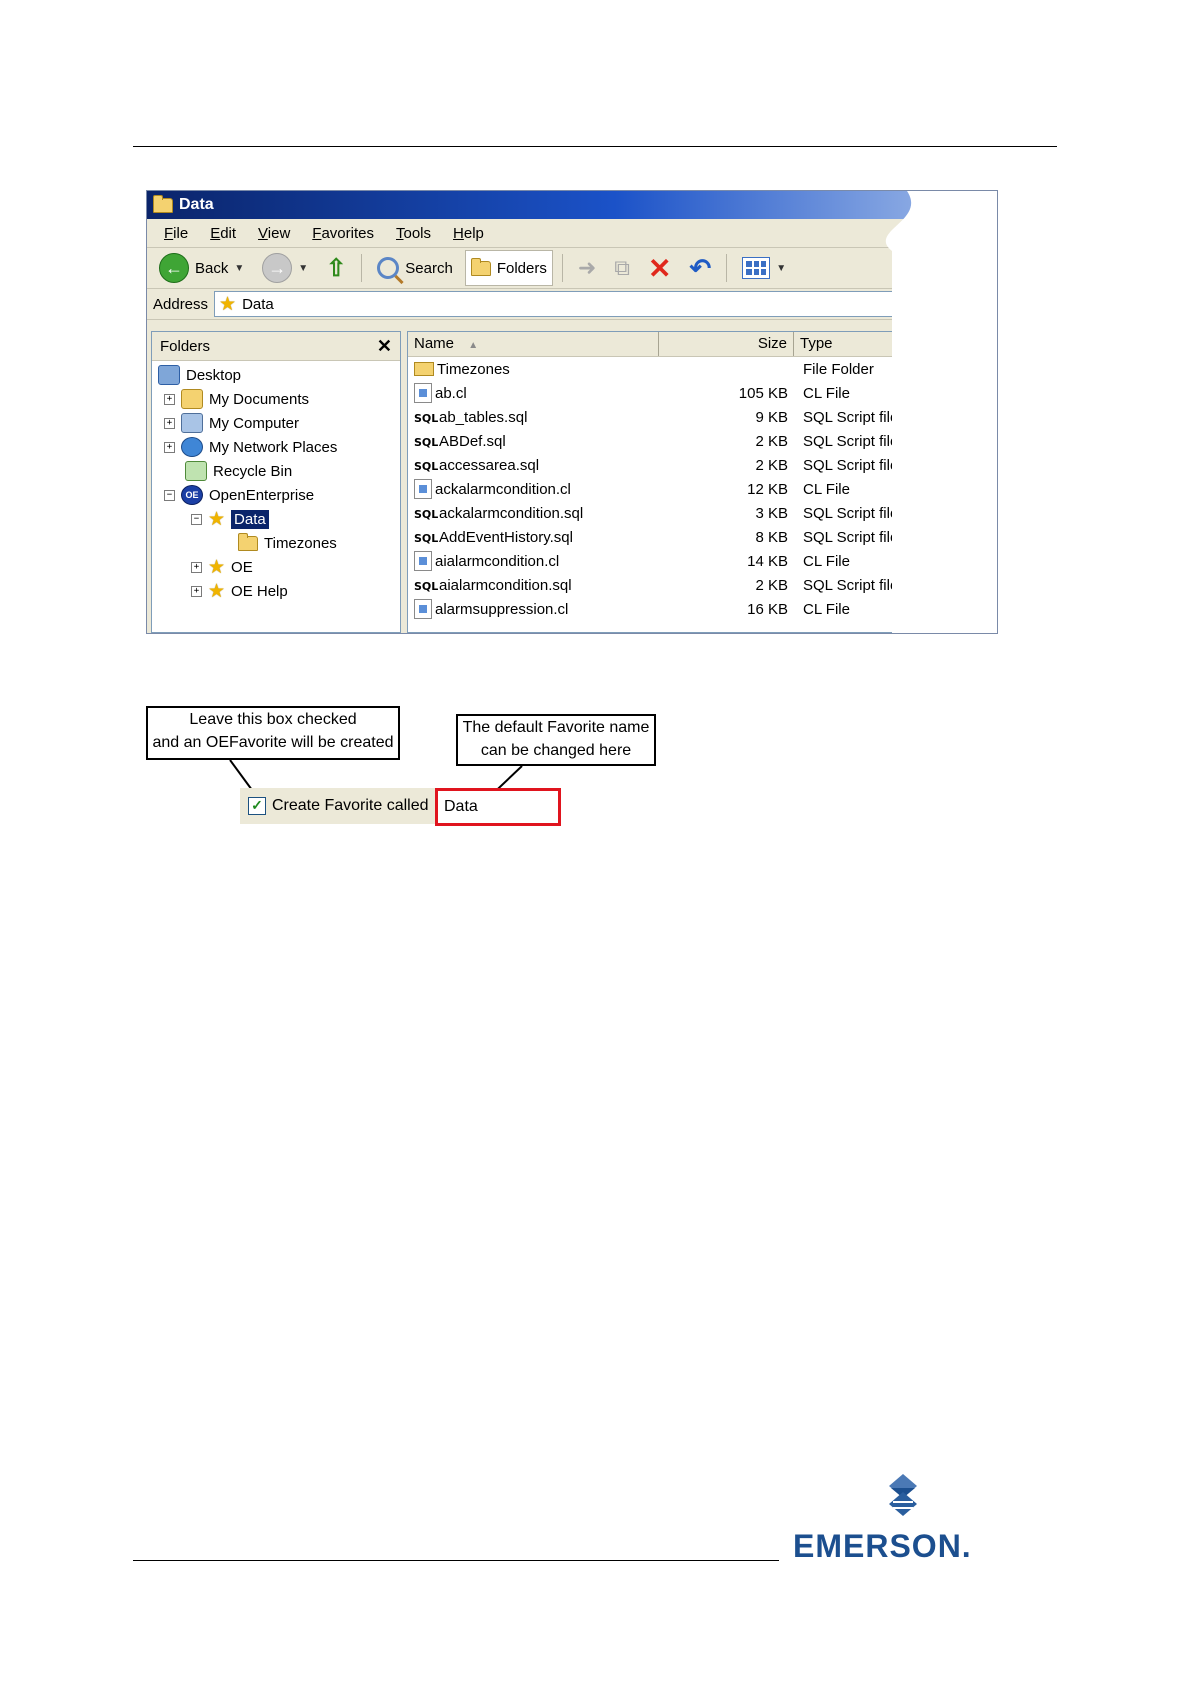 The width and height of the screenshot is (1191, 1685). I want to click on folder-icon, so click(248, 541).